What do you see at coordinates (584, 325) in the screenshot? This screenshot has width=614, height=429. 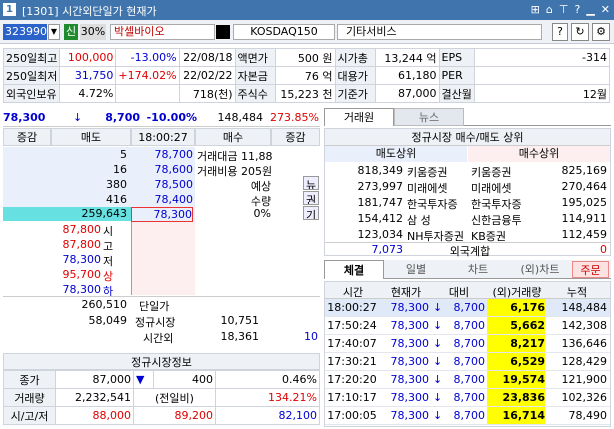 I see `tick-cumulative: 142,308` at bounding box center [584, 325].